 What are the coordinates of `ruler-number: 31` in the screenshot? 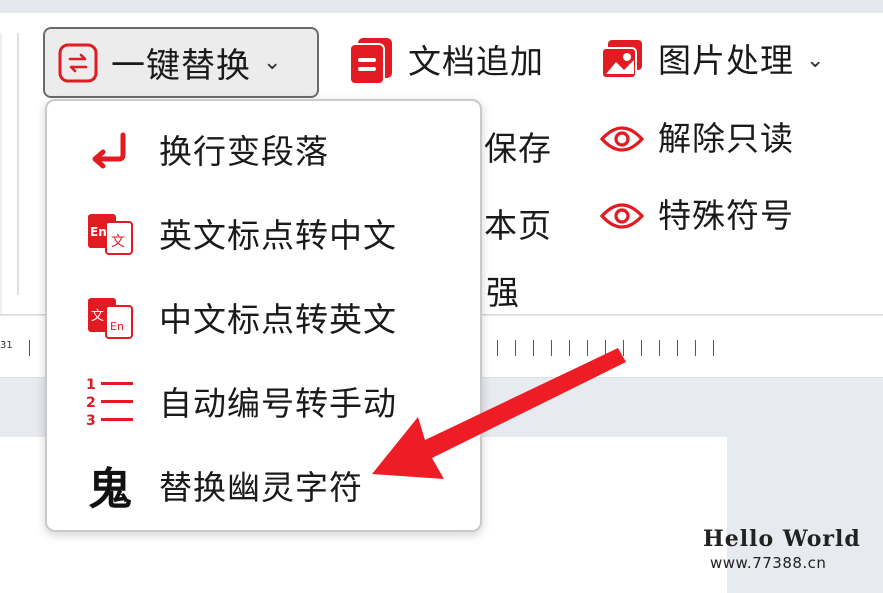 It's located at (6, 345).